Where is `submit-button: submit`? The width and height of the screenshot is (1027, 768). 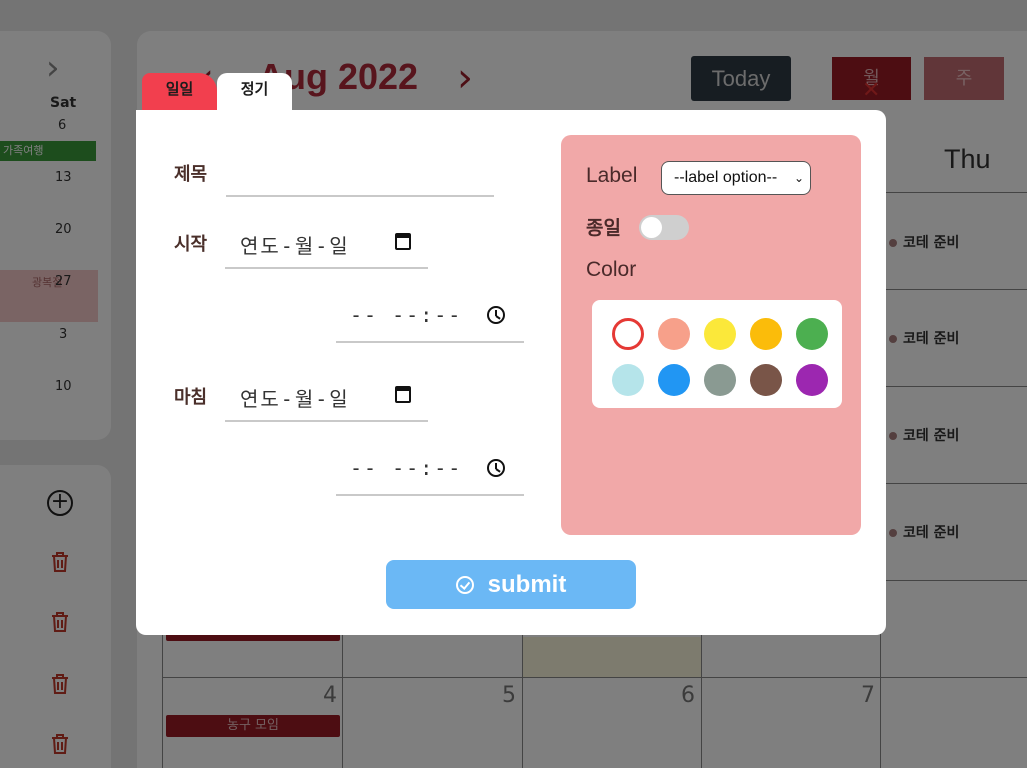 submit-button: submit is located at coordinates (511, 584).